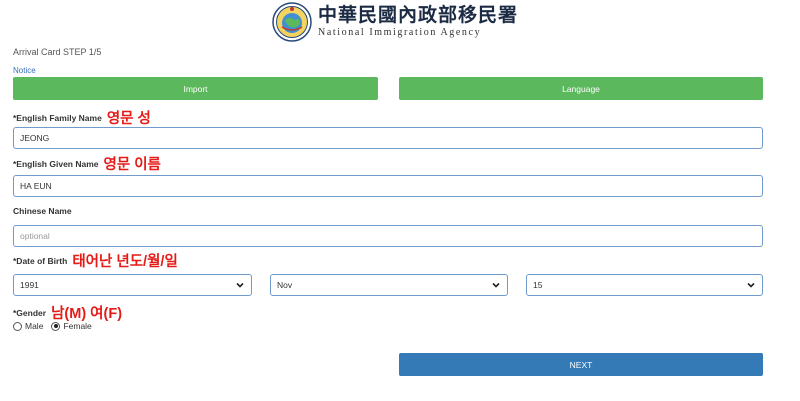 The width and height of the screenshot is (800, 401). Describe the element at coordinates (538, 285) in the screenshot. I see `dob-day-value: 15` at that location.